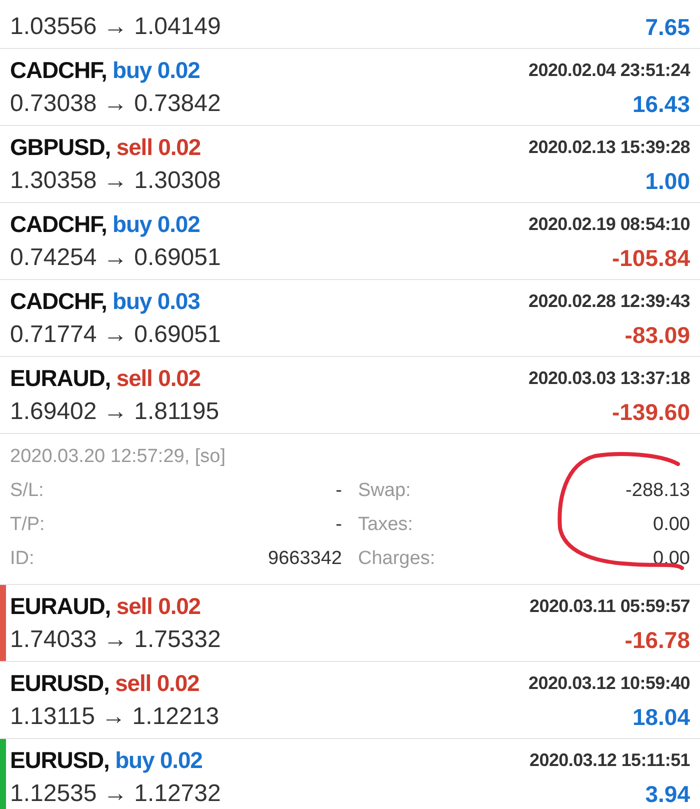  Describe the element at coordinates (115, 104) in the screenshot. I see `price-range: 0.73038 → 0.73842` at that location.